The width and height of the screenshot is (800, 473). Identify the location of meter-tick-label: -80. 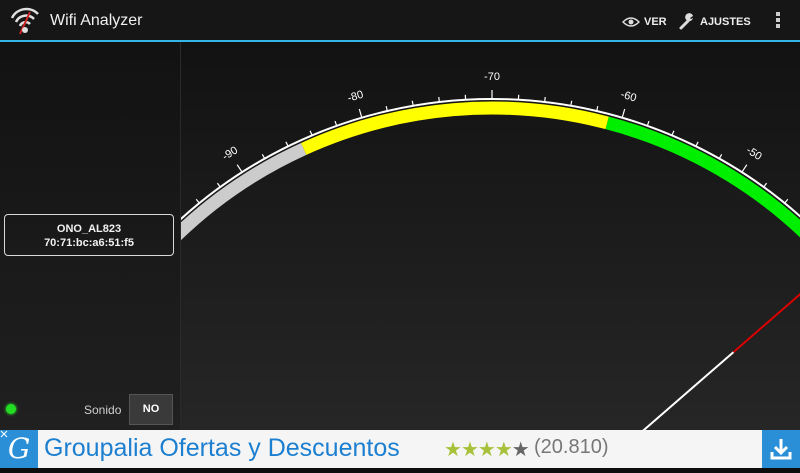
(355, 97).